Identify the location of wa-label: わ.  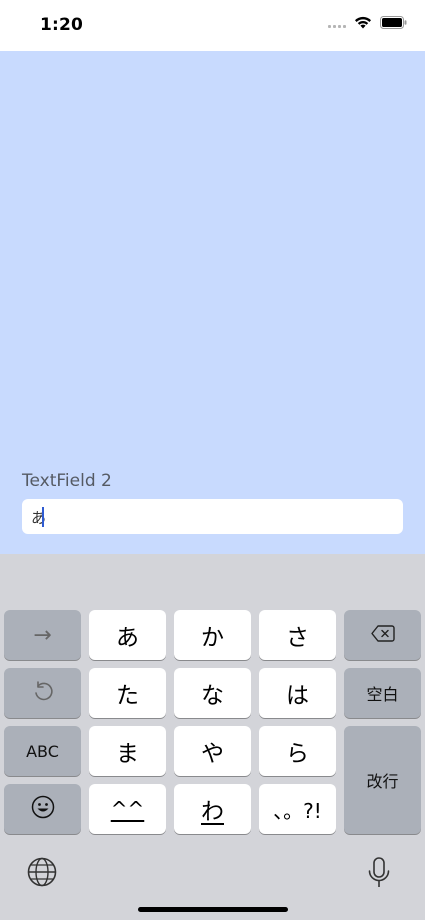
(212, 812).